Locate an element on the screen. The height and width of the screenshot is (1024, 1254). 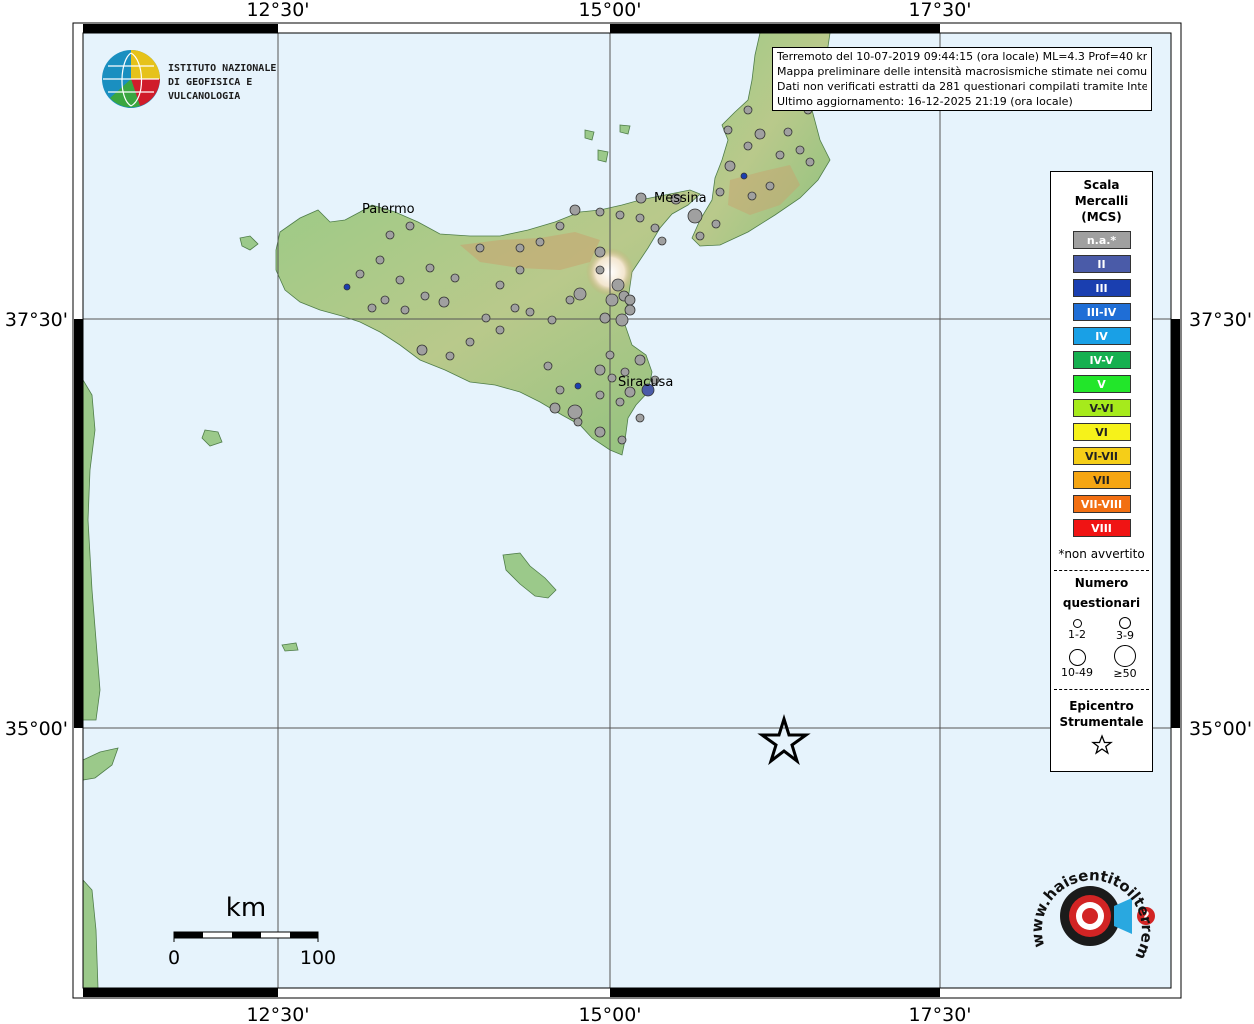
q-circle-large is located at coordinates (1077, 657).